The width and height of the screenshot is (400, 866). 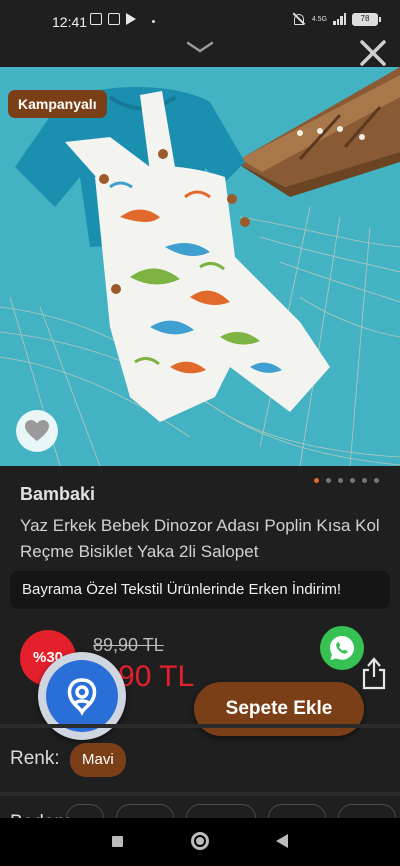 I want to click on notification-icons, so click(x=113, y=19).